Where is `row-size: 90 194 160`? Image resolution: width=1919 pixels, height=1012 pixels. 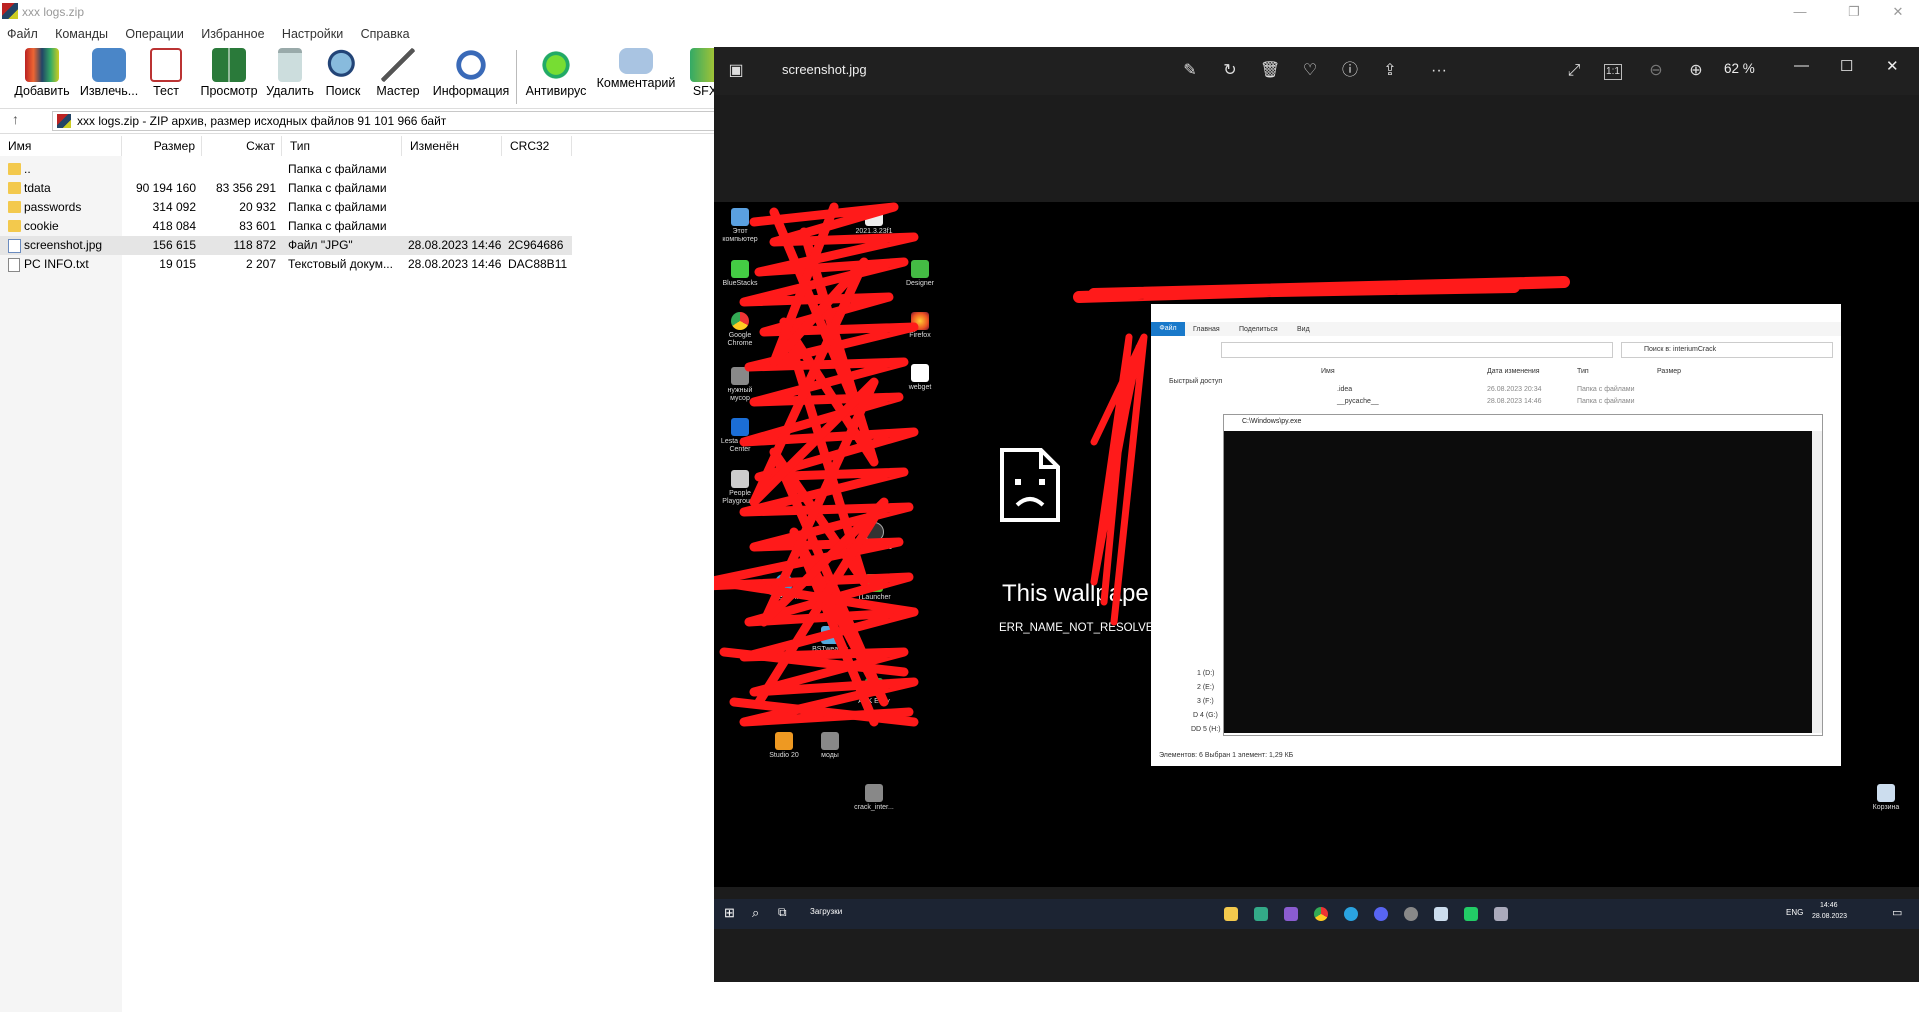 row-size: 90 194 160 is located at coordinates (165, 188).